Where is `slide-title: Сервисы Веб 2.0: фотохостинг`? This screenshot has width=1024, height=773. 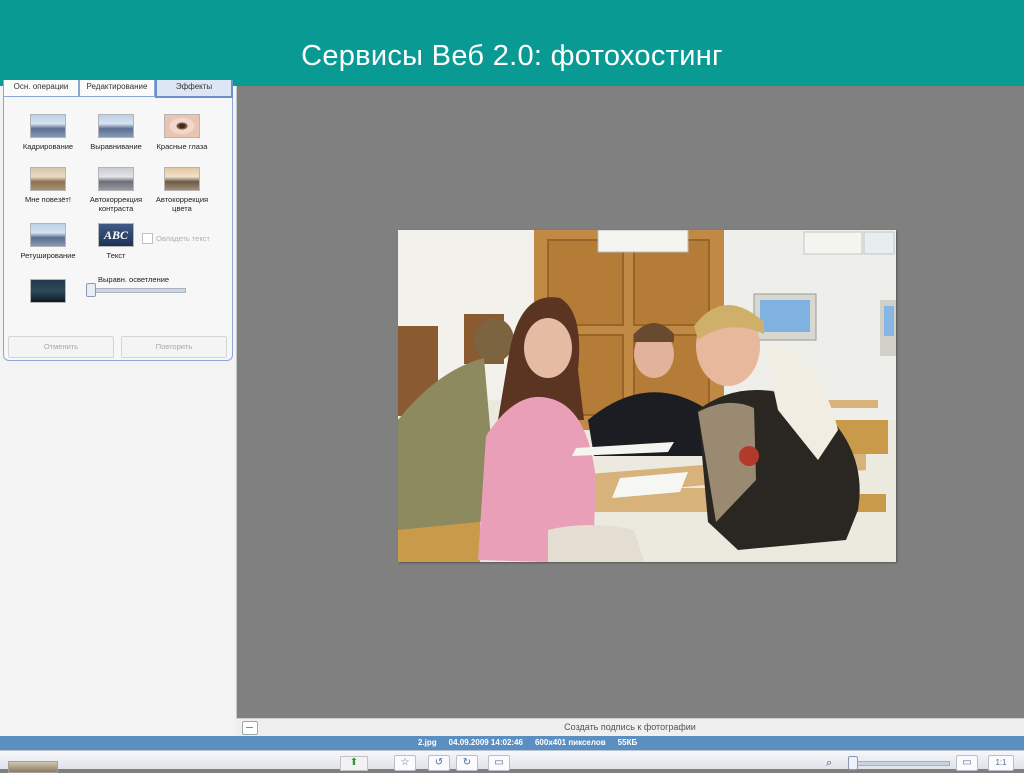
slide-title: Сервисы Веб 2.0: фотохостинг is located at coordinates (512, 56).